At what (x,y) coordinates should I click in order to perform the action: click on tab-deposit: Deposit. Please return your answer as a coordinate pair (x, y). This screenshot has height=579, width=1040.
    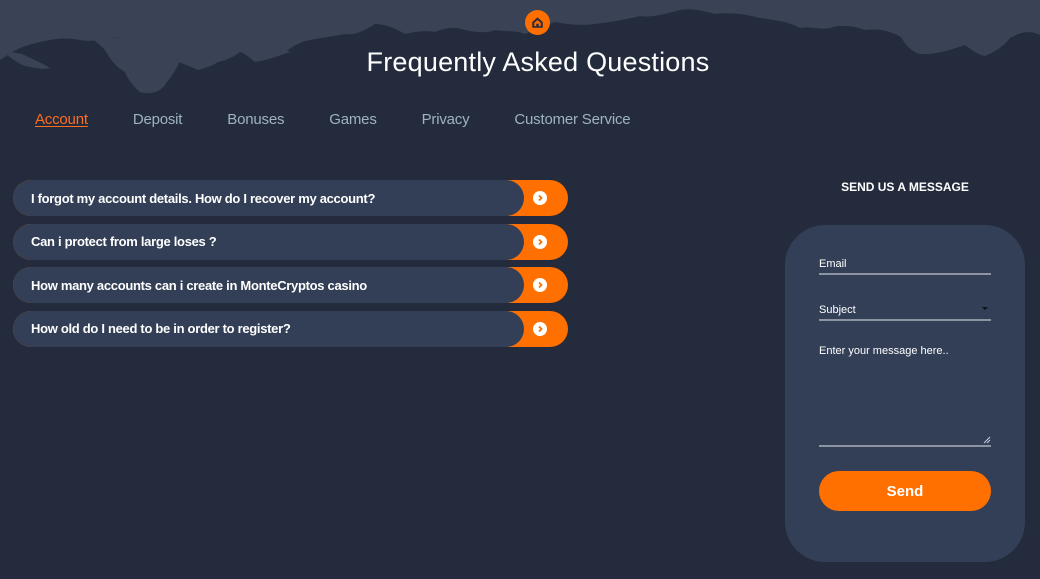
    Looking at the image, I should click on (158, 120).